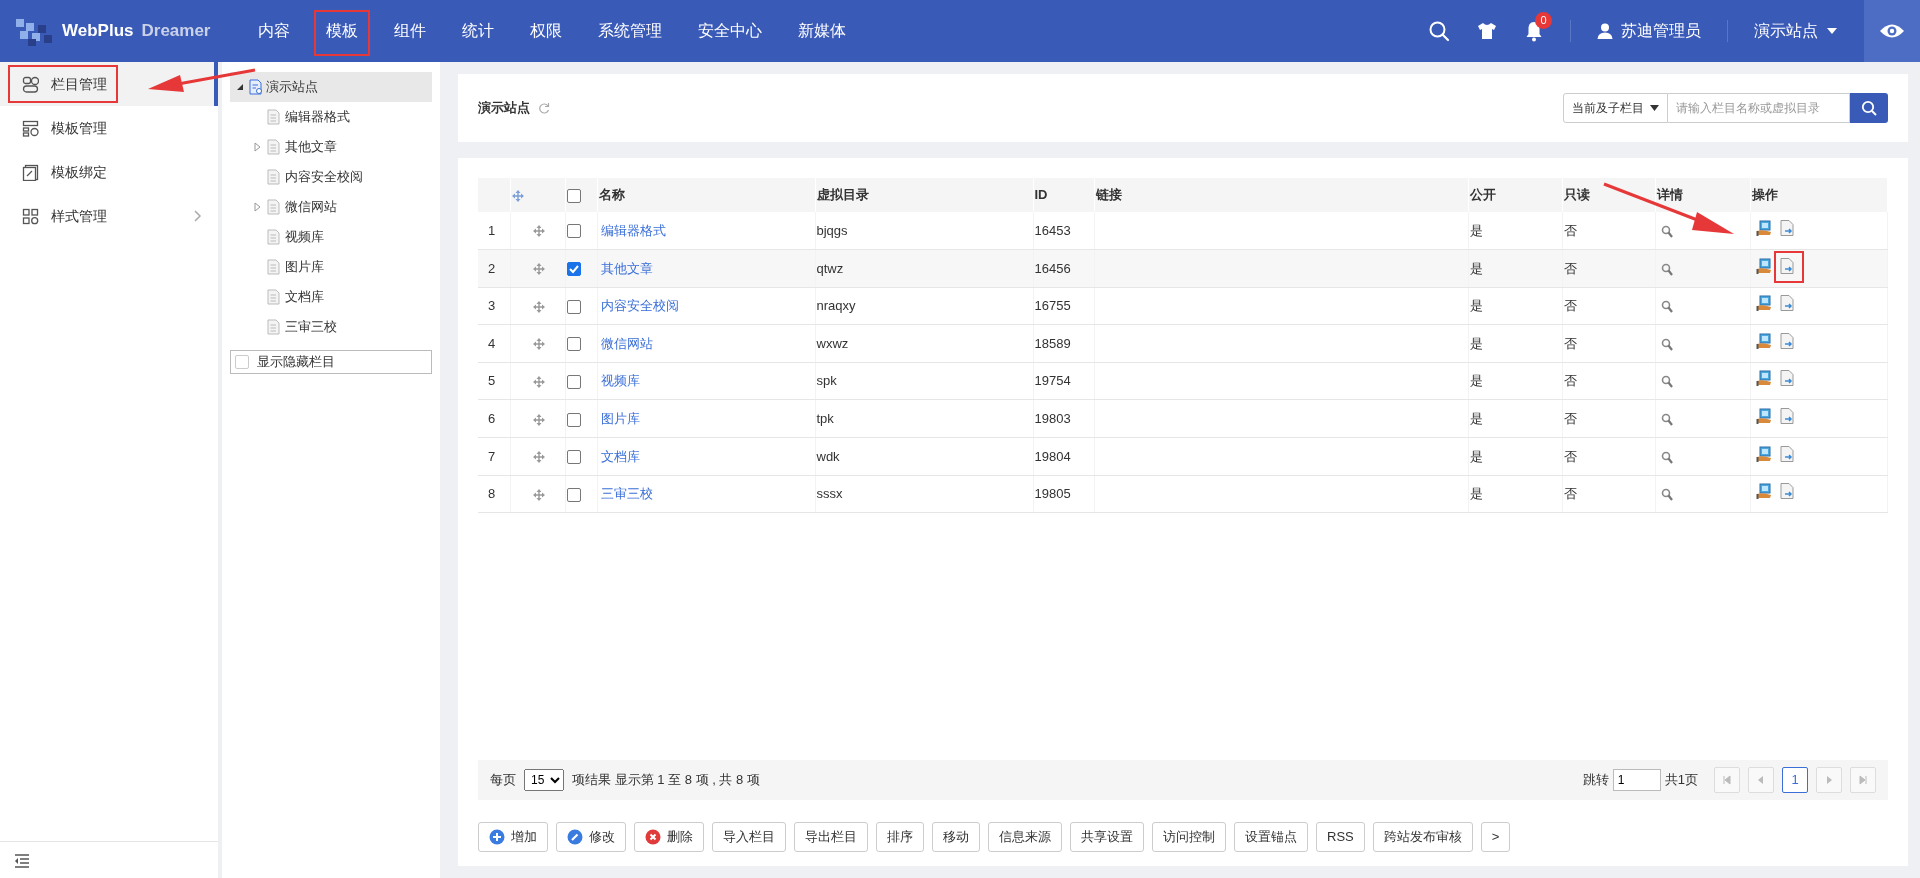 This screenshot has height=878, width=1920. What do you see at coordinates (342, 31) in the screenshot?
I see `nav-tab: 模板` at bounding box center [342, 31].